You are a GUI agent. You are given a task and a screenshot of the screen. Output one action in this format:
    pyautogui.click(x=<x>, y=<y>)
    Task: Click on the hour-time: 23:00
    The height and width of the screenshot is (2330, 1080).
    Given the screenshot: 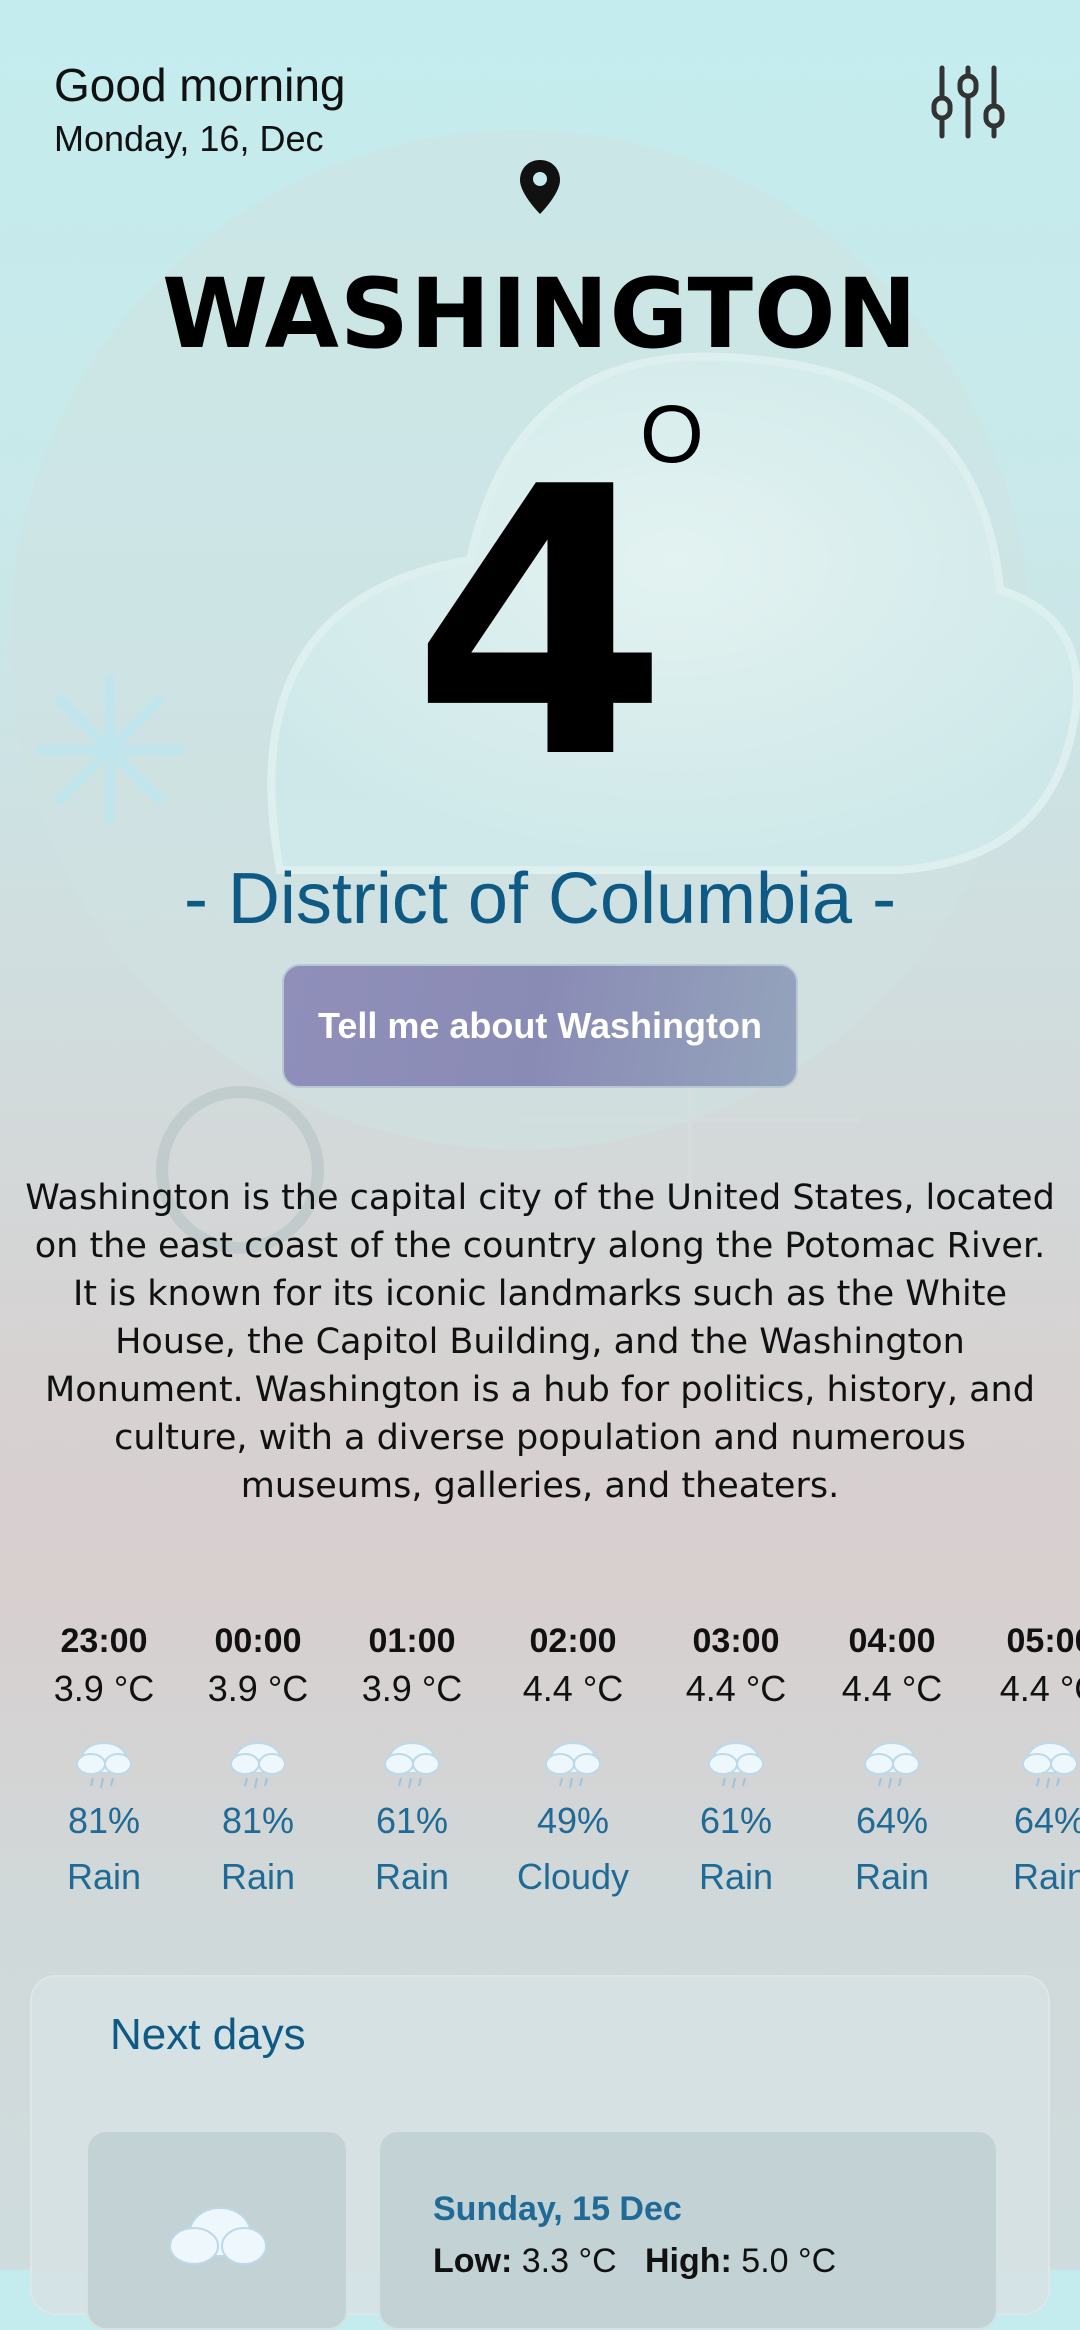 What is the action you would take?
    pyautogui.click(x=104, y=1641)
    